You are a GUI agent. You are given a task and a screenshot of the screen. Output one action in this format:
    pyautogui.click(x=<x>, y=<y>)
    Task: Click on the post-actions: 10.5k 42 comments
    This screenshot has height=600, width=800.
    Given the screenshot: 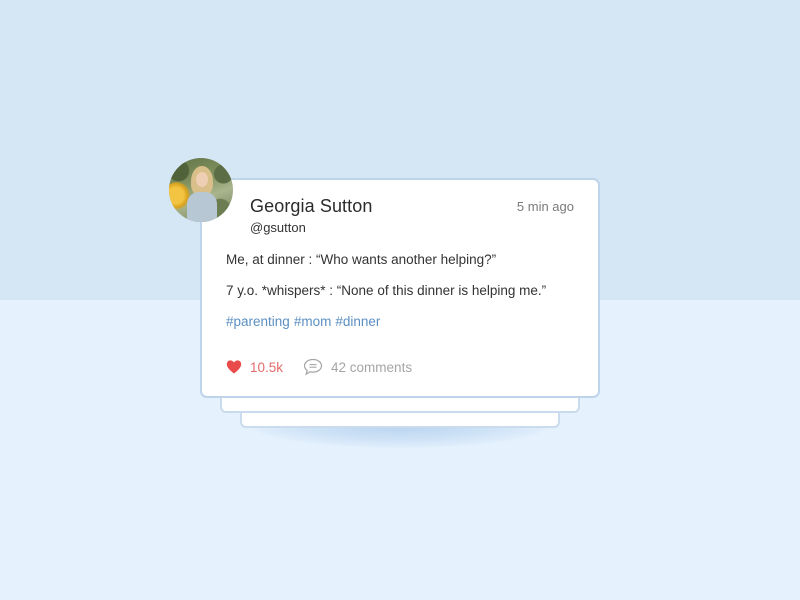 What is the action you would take?
    pyautogui.click(x=319, y=367)
    